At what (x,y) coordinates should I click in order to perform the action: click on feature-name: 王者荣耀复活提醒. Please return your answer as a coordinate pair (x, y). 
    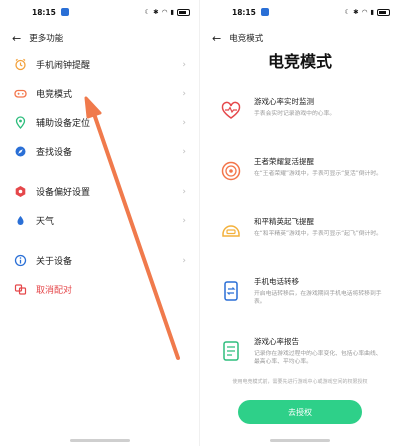
    Looking at the image, I should click on (284, 161).